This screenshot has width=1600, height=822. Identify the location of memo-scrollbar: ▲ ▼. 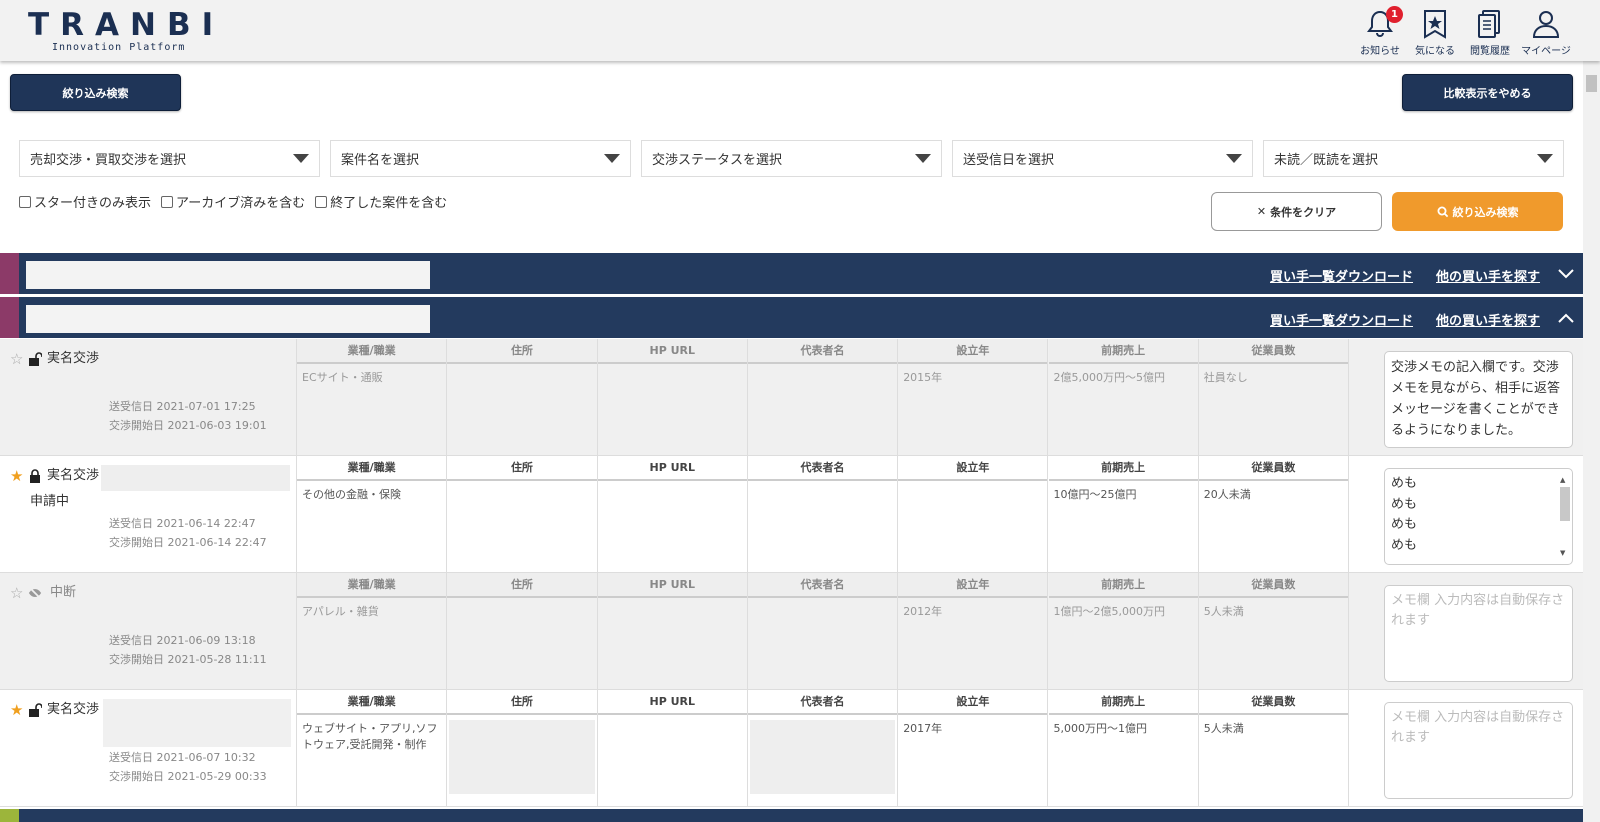
(1564, 516).